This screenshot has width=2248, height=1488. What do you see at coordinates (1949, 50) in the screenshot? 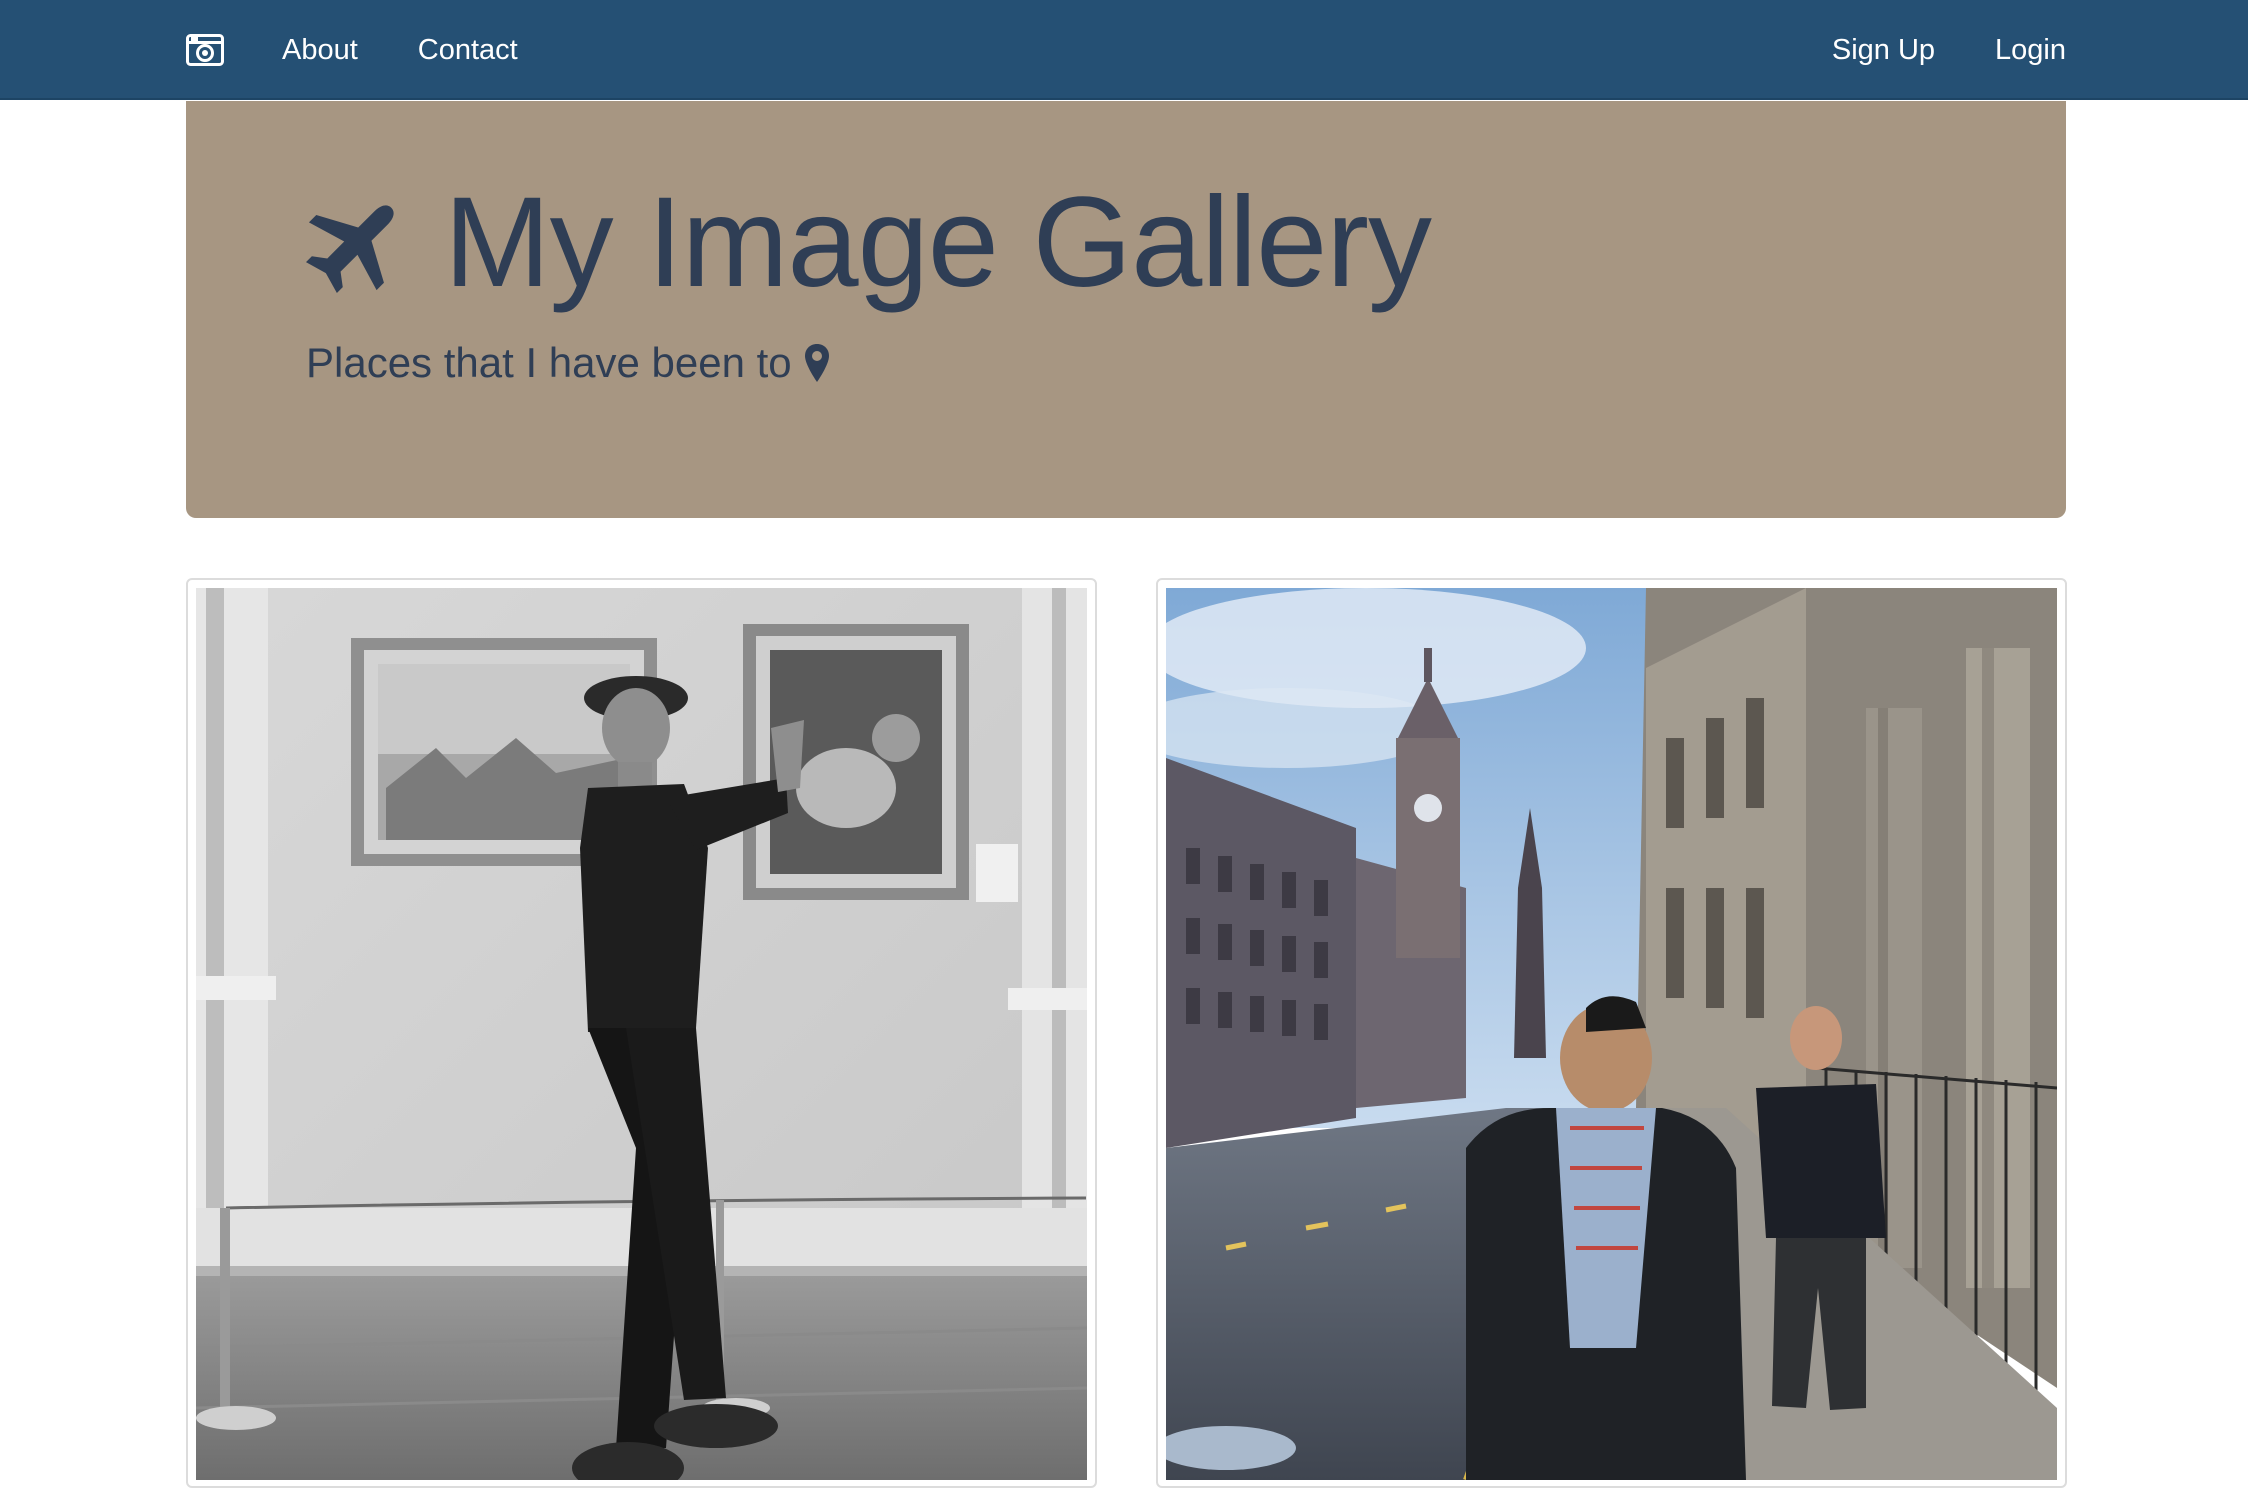
I see `navbar-right: Sign Up Login` at bounding box center [1949, 50].